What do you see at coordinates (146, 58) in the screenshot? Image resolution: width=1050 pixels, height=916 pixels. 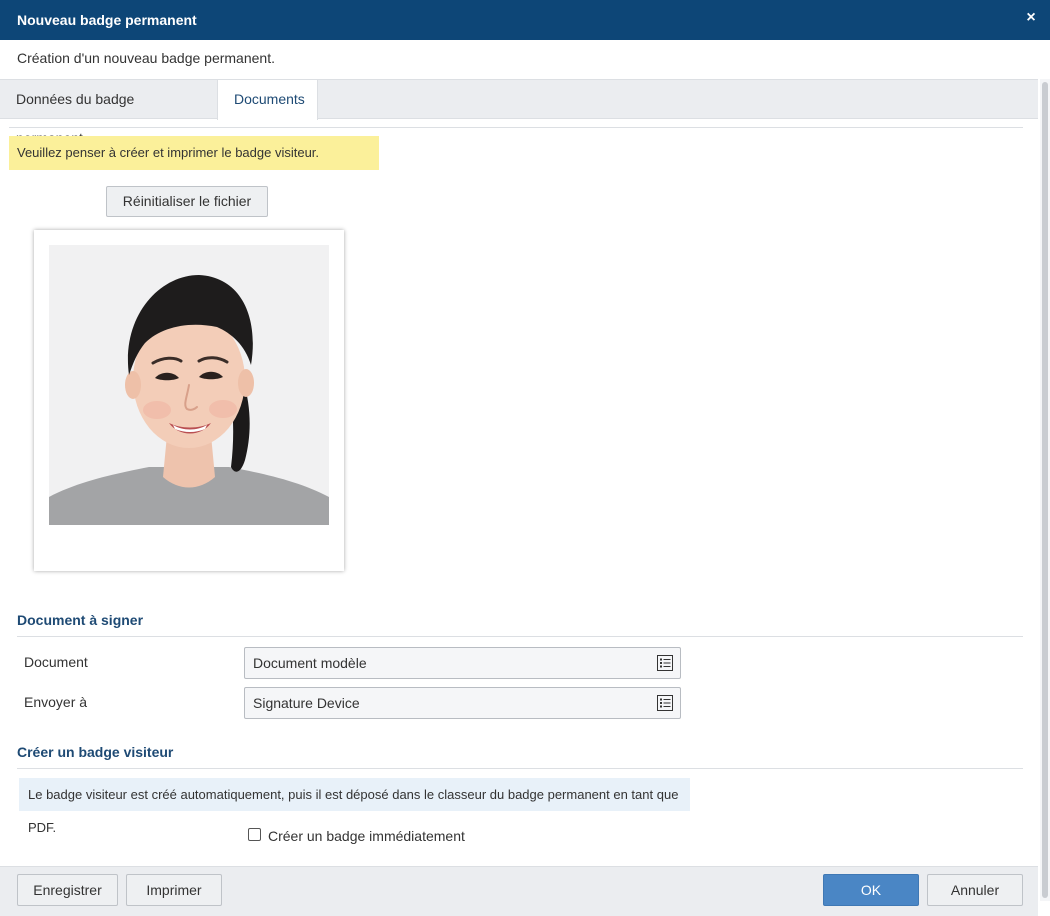 I see `dialog-subtitle: Création d'un nouveau badge permanent.` at bounding box center [146, 58].